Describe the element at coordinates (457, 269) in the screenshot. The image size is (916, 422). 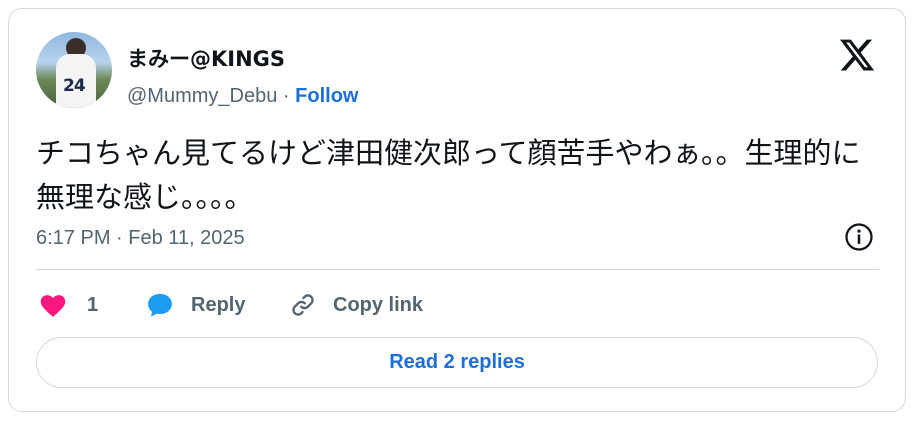
I see `divider` at that location.